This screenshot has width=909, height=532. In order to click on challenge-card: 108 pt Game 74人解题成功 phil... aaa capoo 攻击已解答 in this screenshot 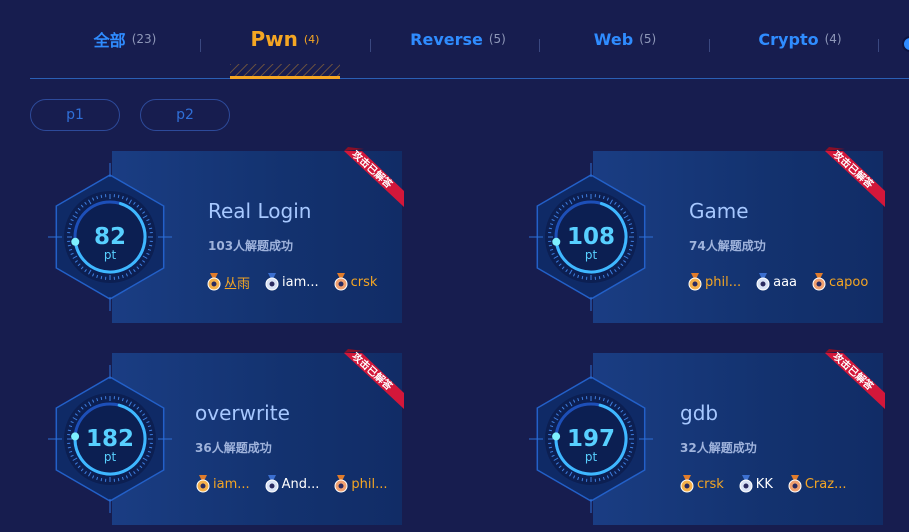, I will do `click(703, 235)`.